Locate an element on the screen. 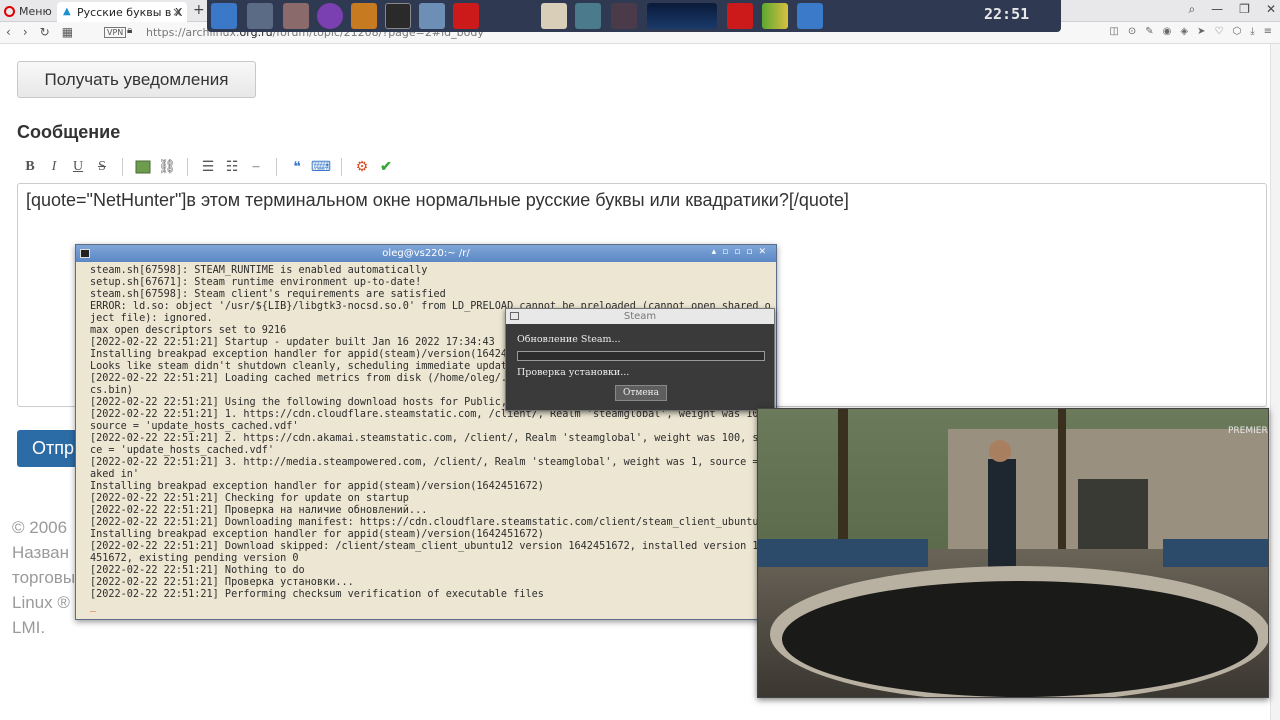  browser-menu-button: Меню is located at coordinates (28, 11).